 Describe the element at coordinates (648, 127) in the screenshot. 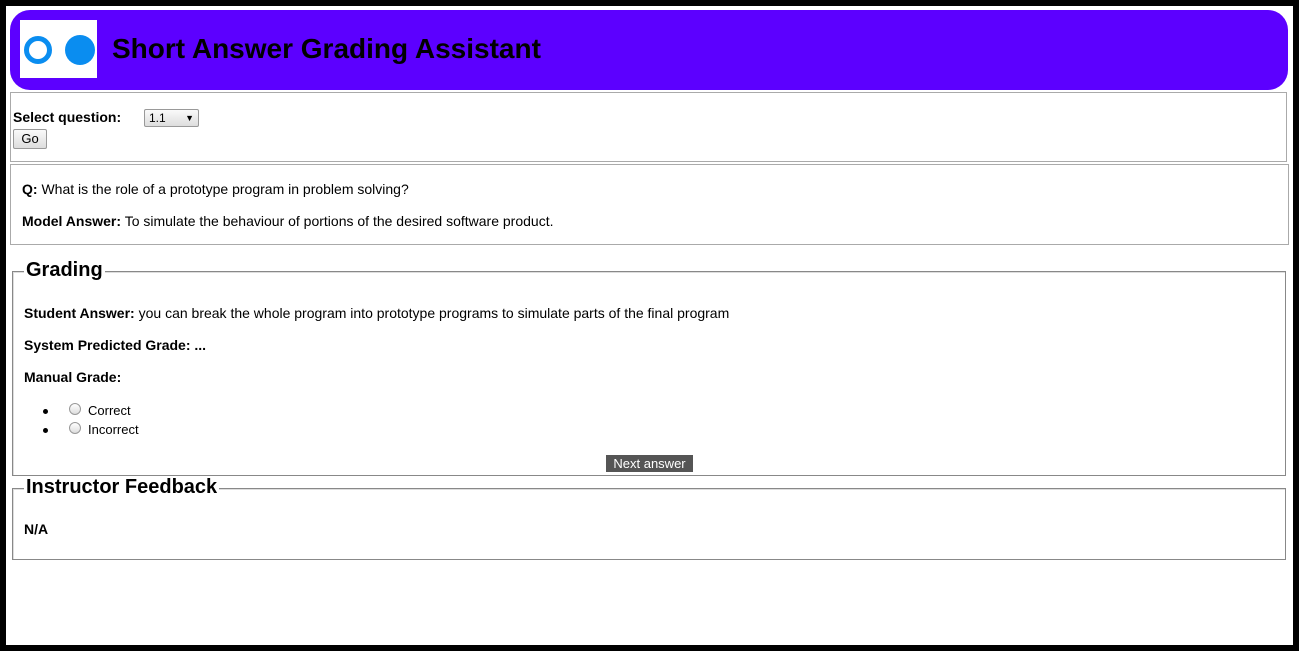

I see `question-select-panel: Select question: 1.1 ▼ Go` at that location.